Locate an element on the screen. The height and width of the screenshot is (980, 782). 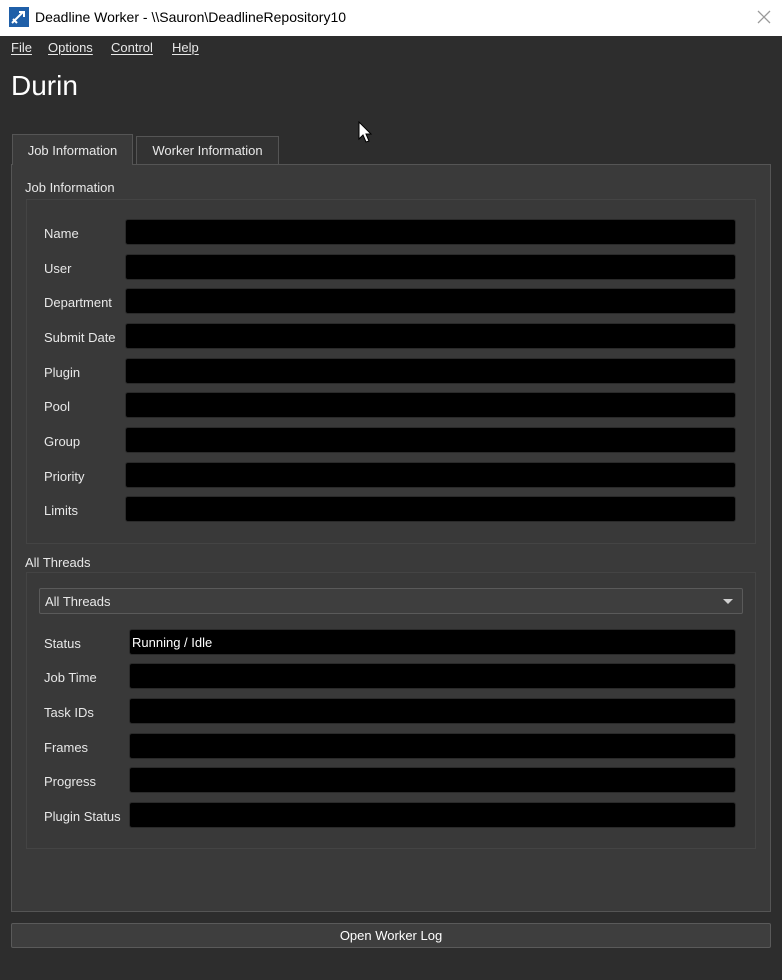
pool-field is located at coordinates (430, 405).